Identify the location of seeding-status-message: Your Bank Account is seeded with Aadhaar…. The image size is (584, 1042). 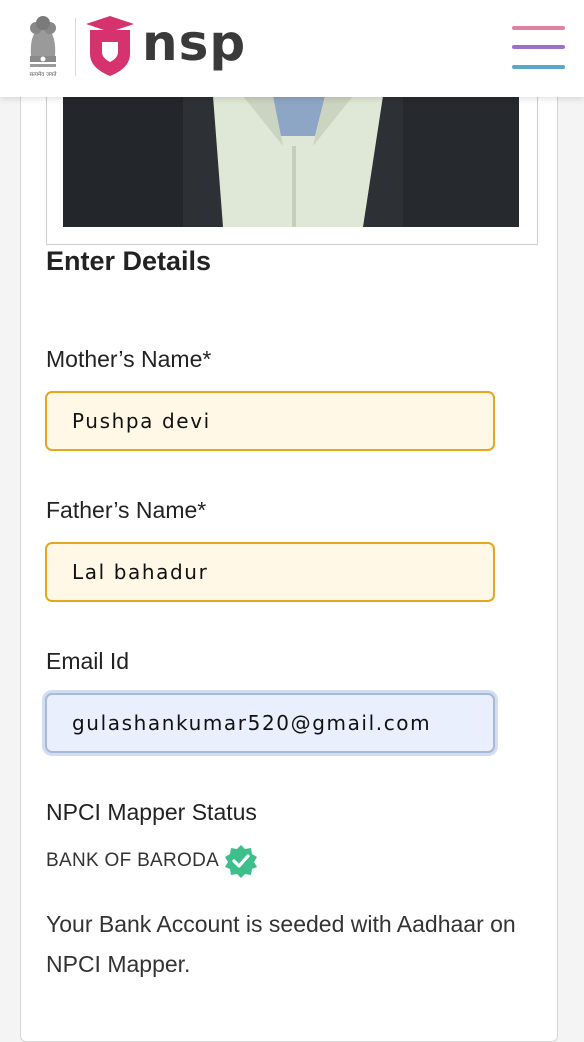
(281, 944).